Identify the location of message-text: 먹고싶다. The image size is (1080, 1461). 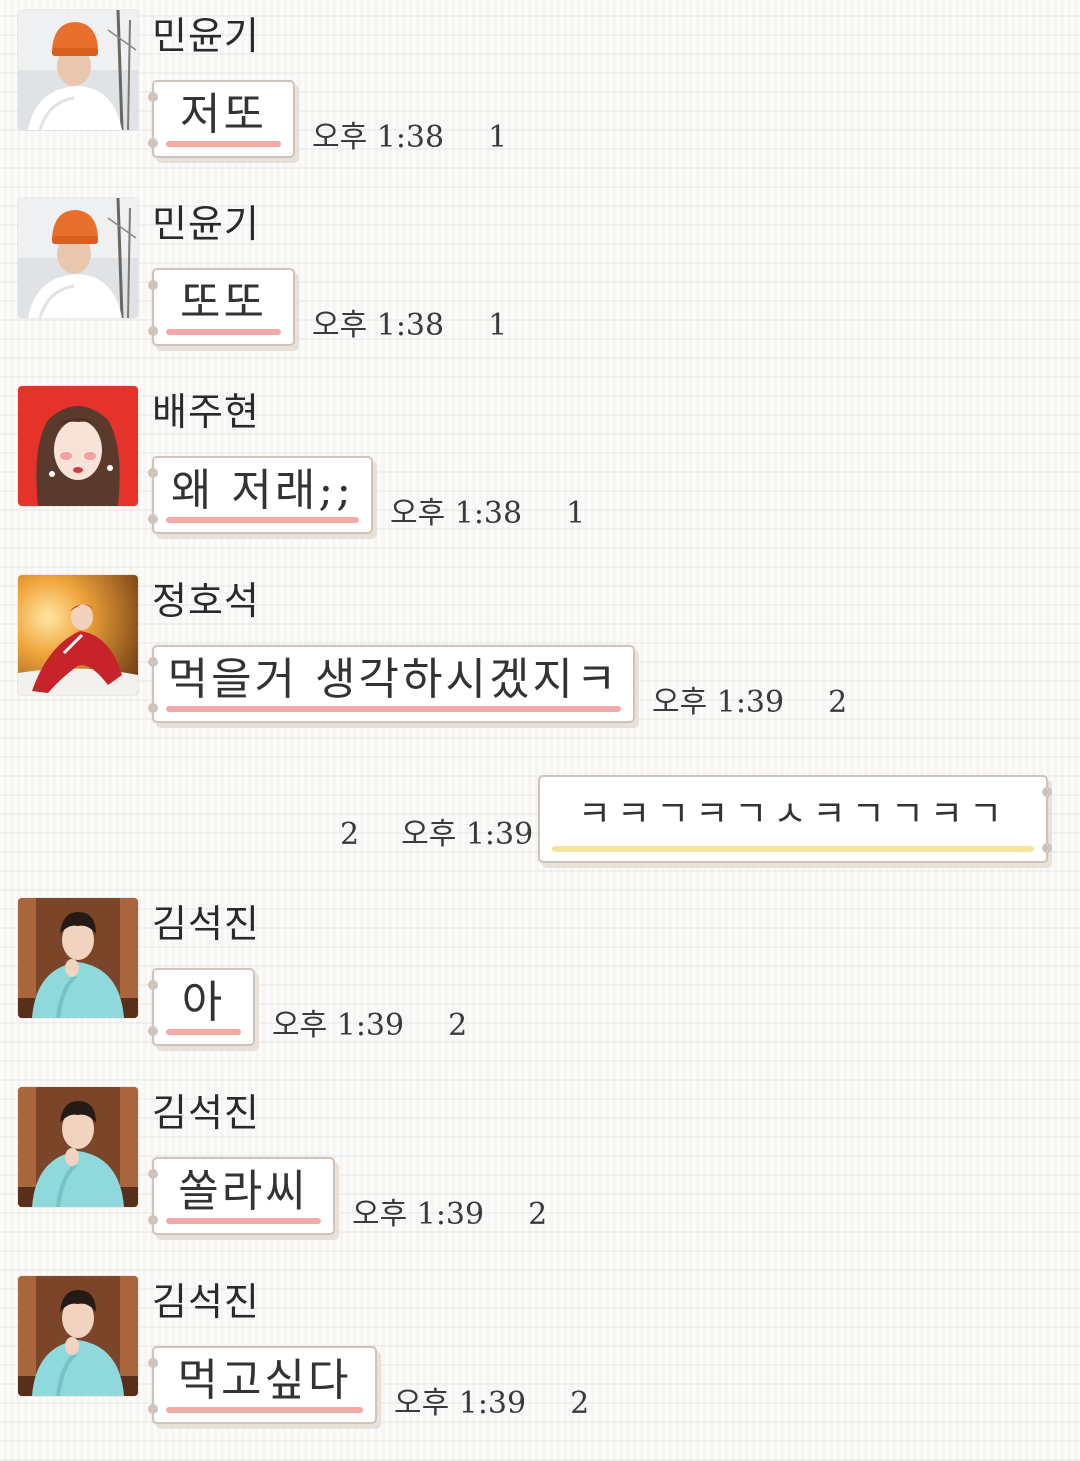
(264, 1380).